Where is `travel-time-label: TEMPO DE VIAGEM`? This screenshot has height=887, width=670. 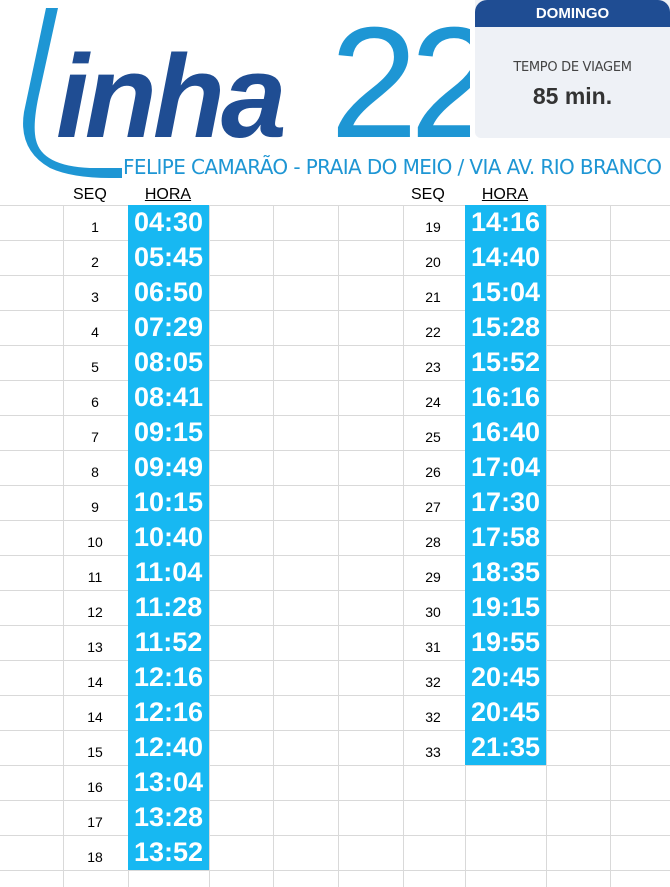
travel-time-label: TEMPO DE VIAGEM is located at coordinates (572, 67).